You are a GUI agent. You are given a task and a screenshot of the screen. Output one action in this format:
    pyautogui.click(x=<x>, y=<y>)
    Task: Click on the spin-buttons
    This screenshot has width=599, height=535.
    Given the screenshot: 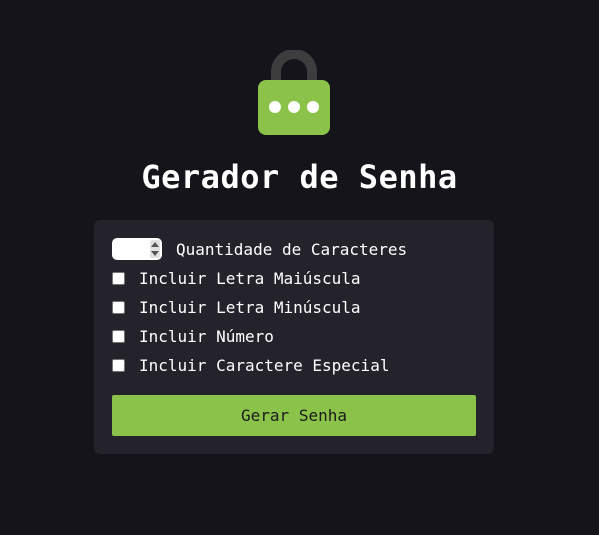 What is the action you would take?
    pyautogui.click(x=155, y=249)
    